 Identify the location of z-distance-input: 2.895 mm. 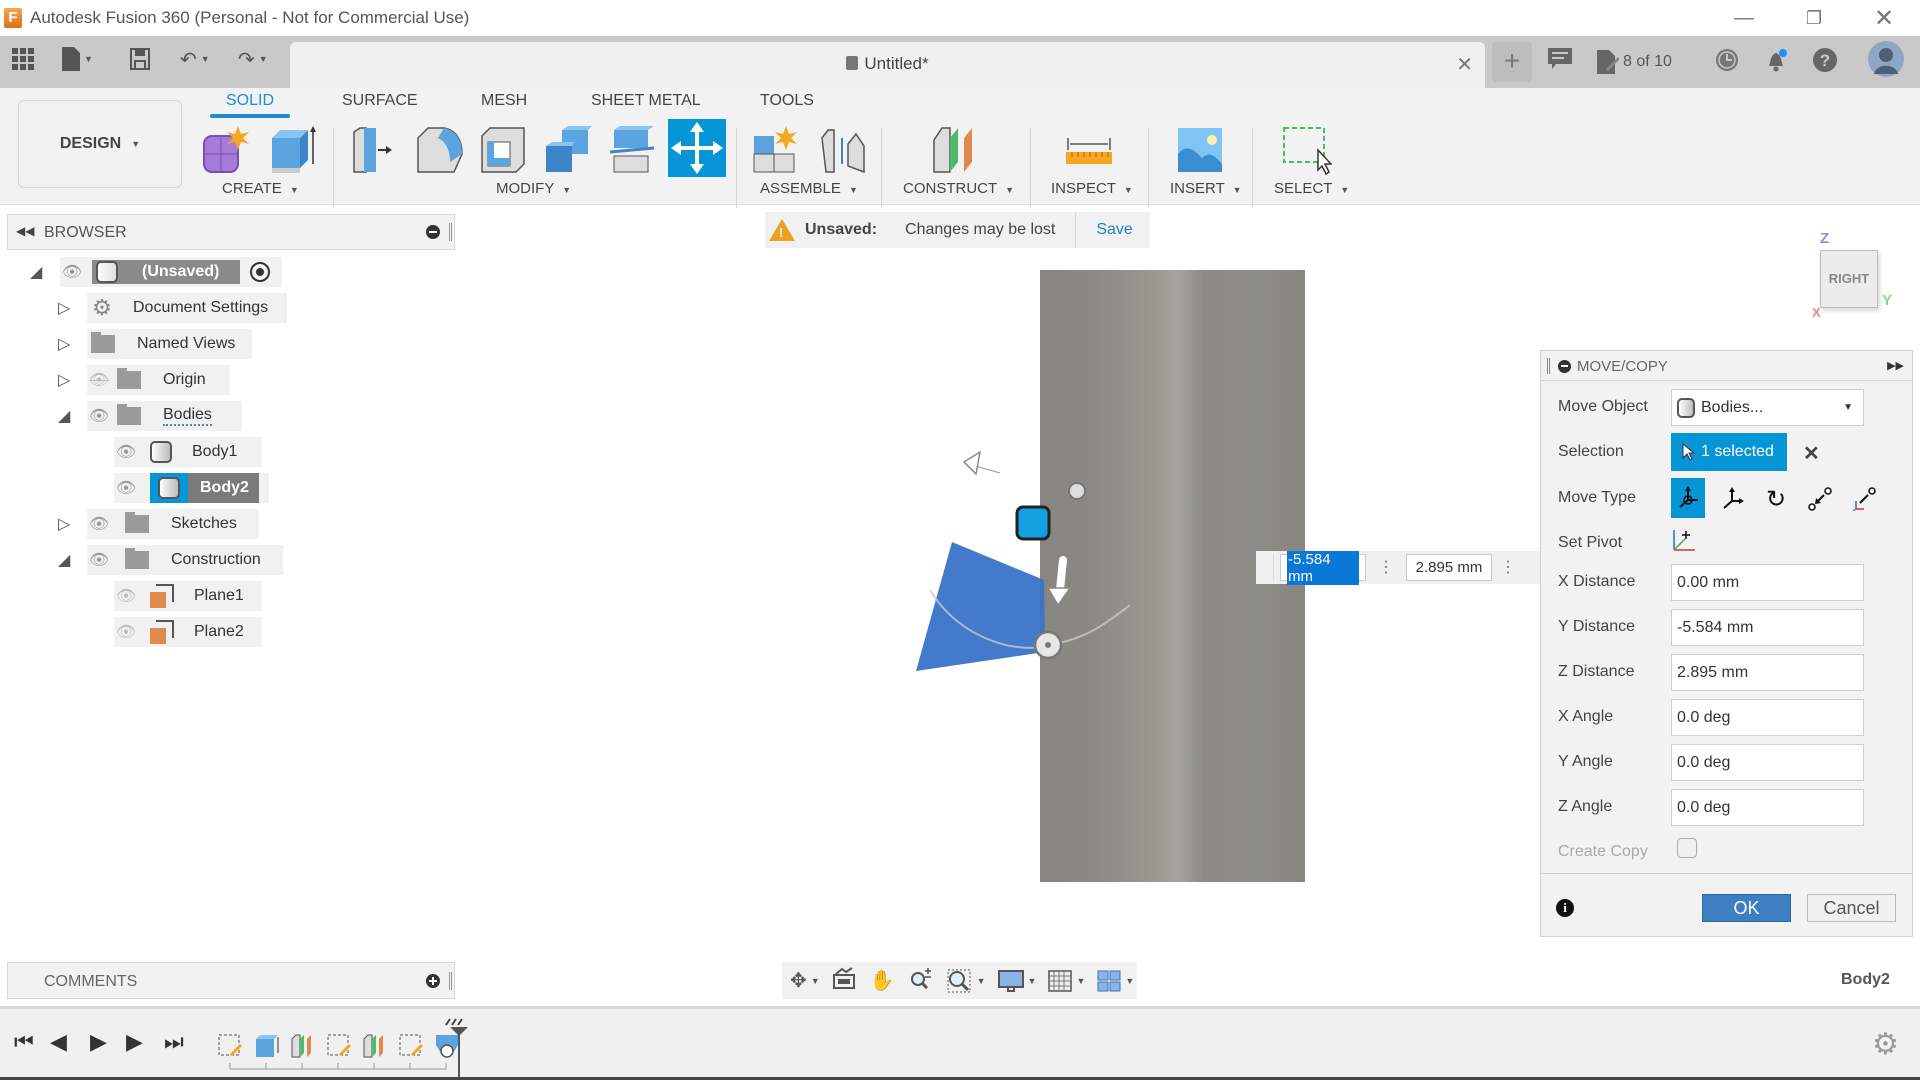
(1767, 672).